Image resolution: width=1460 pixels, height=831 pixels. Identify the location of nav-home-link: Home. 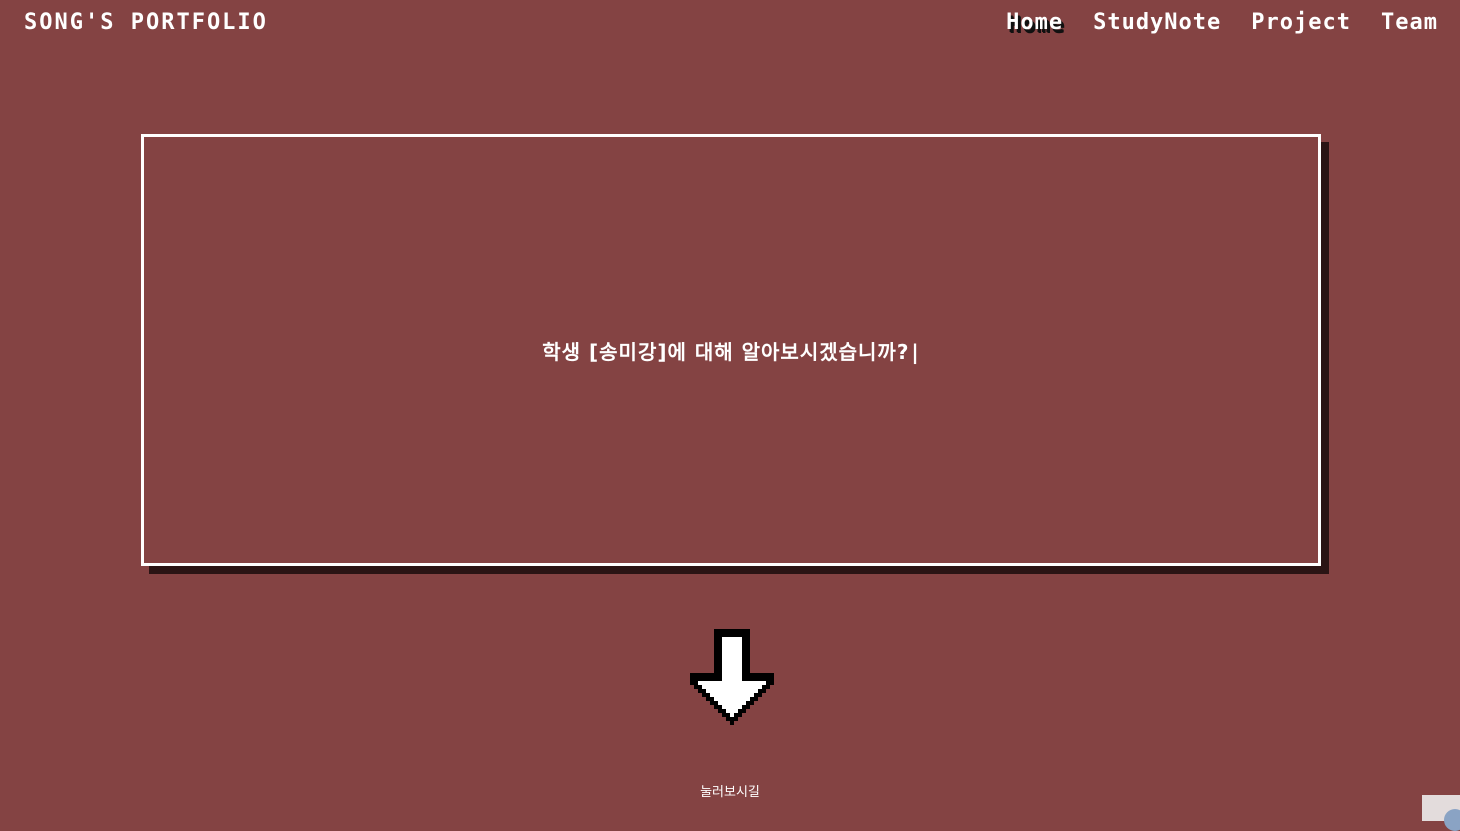
(1034, 23).